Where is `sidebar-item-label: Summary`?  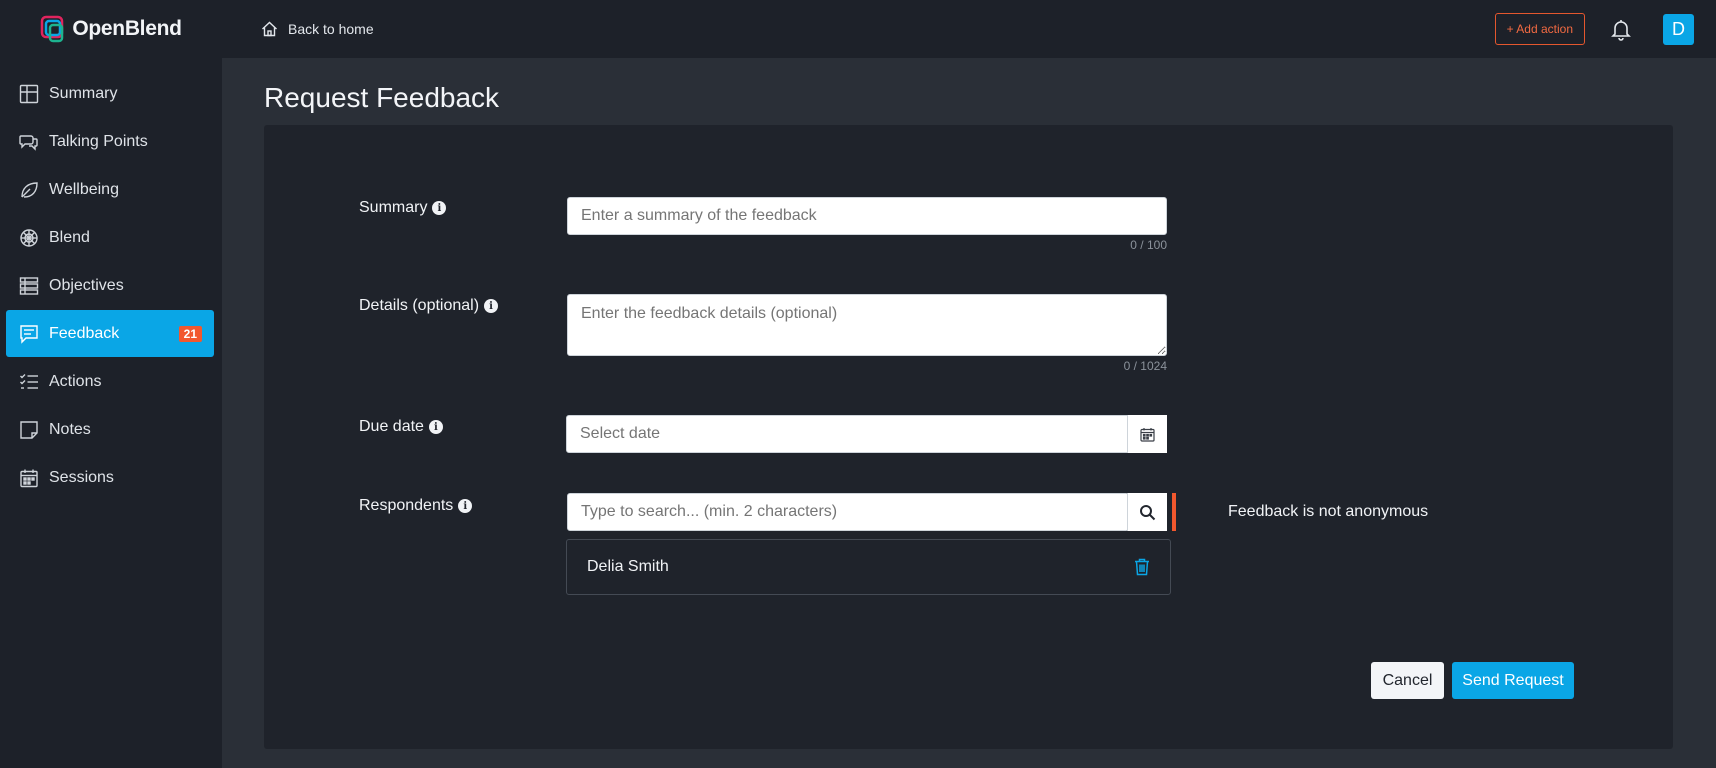 sidebar-item-label: Summary is located at coordinates (83, 93).